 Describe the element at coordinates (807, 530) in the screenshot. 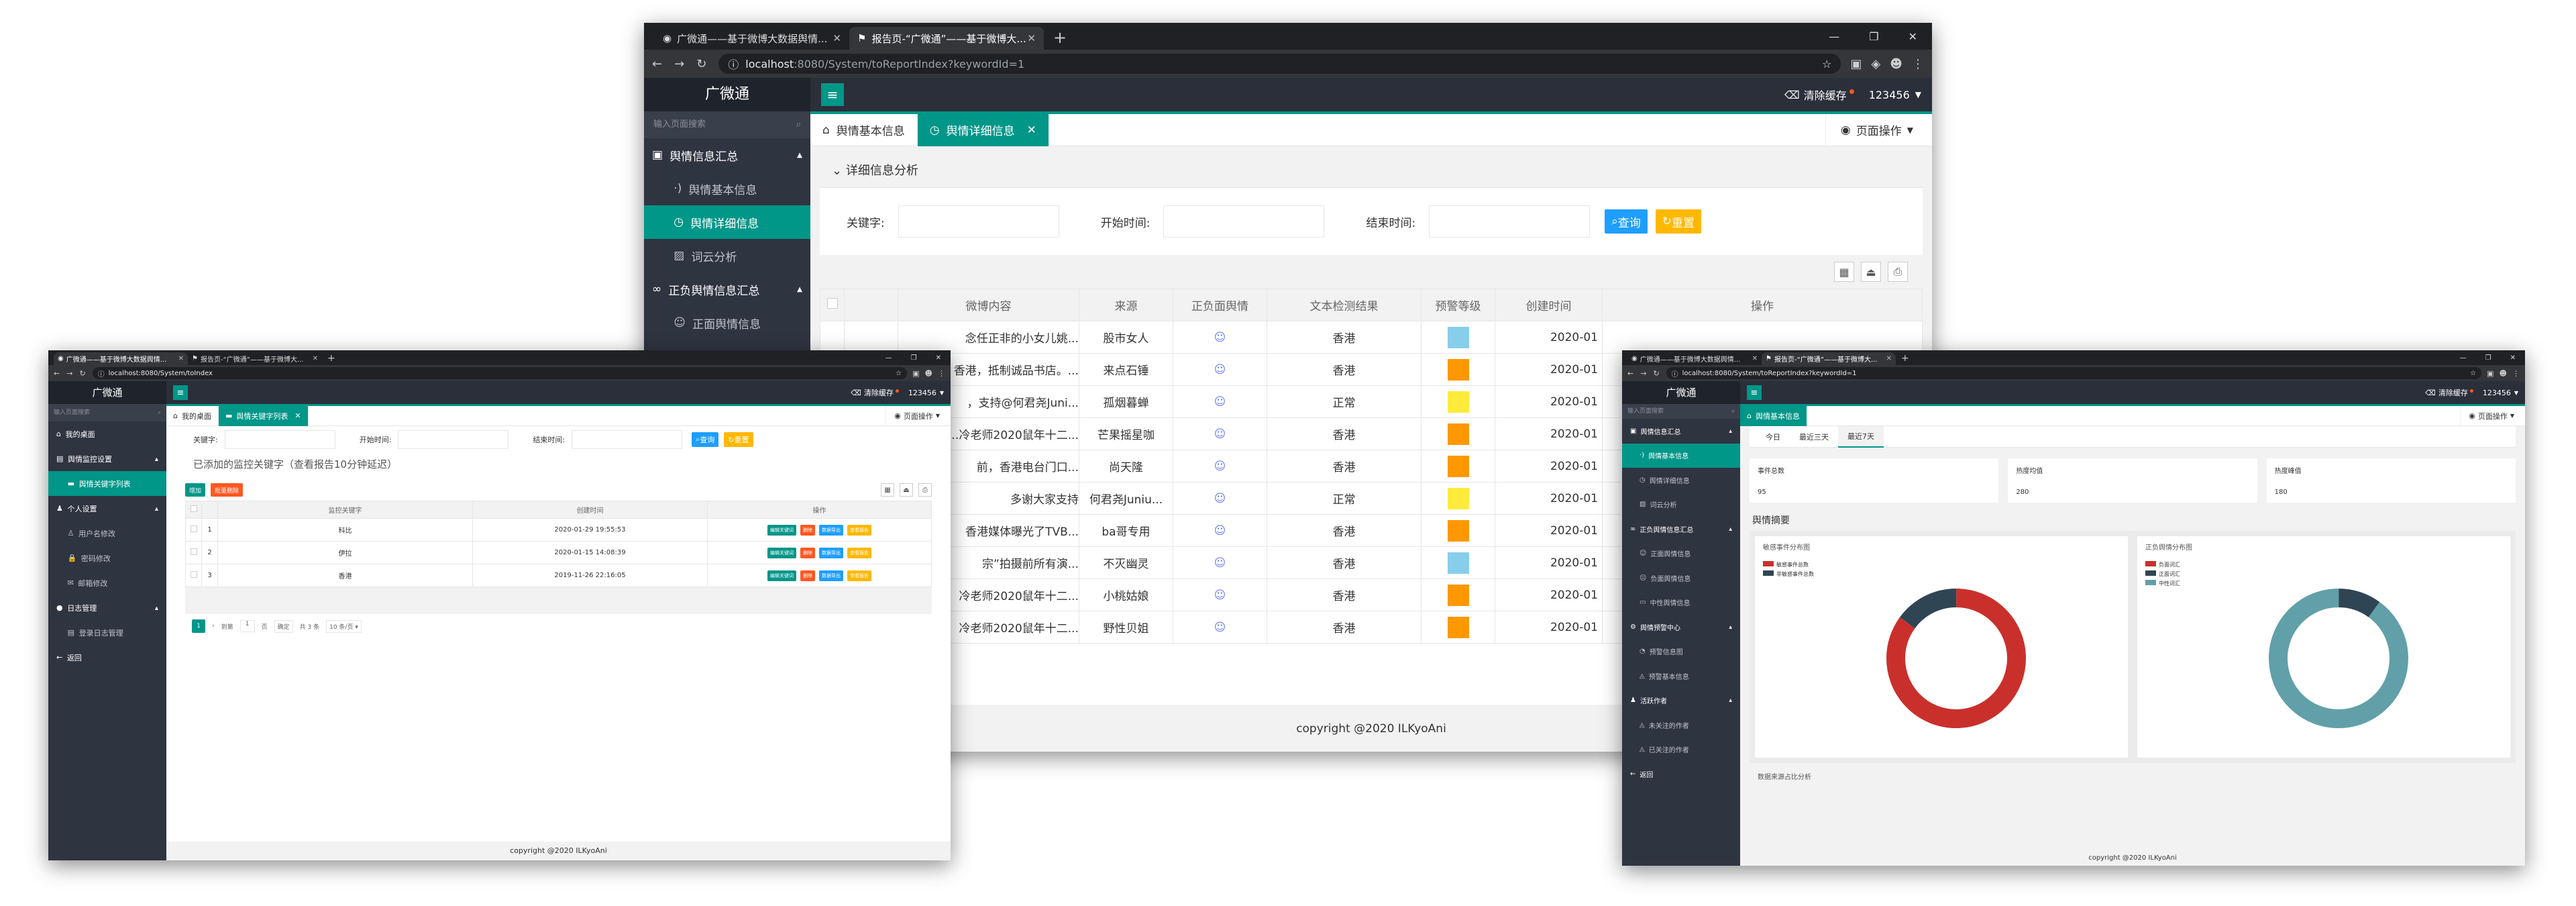

I see `row-action-button: 删除` at that location.